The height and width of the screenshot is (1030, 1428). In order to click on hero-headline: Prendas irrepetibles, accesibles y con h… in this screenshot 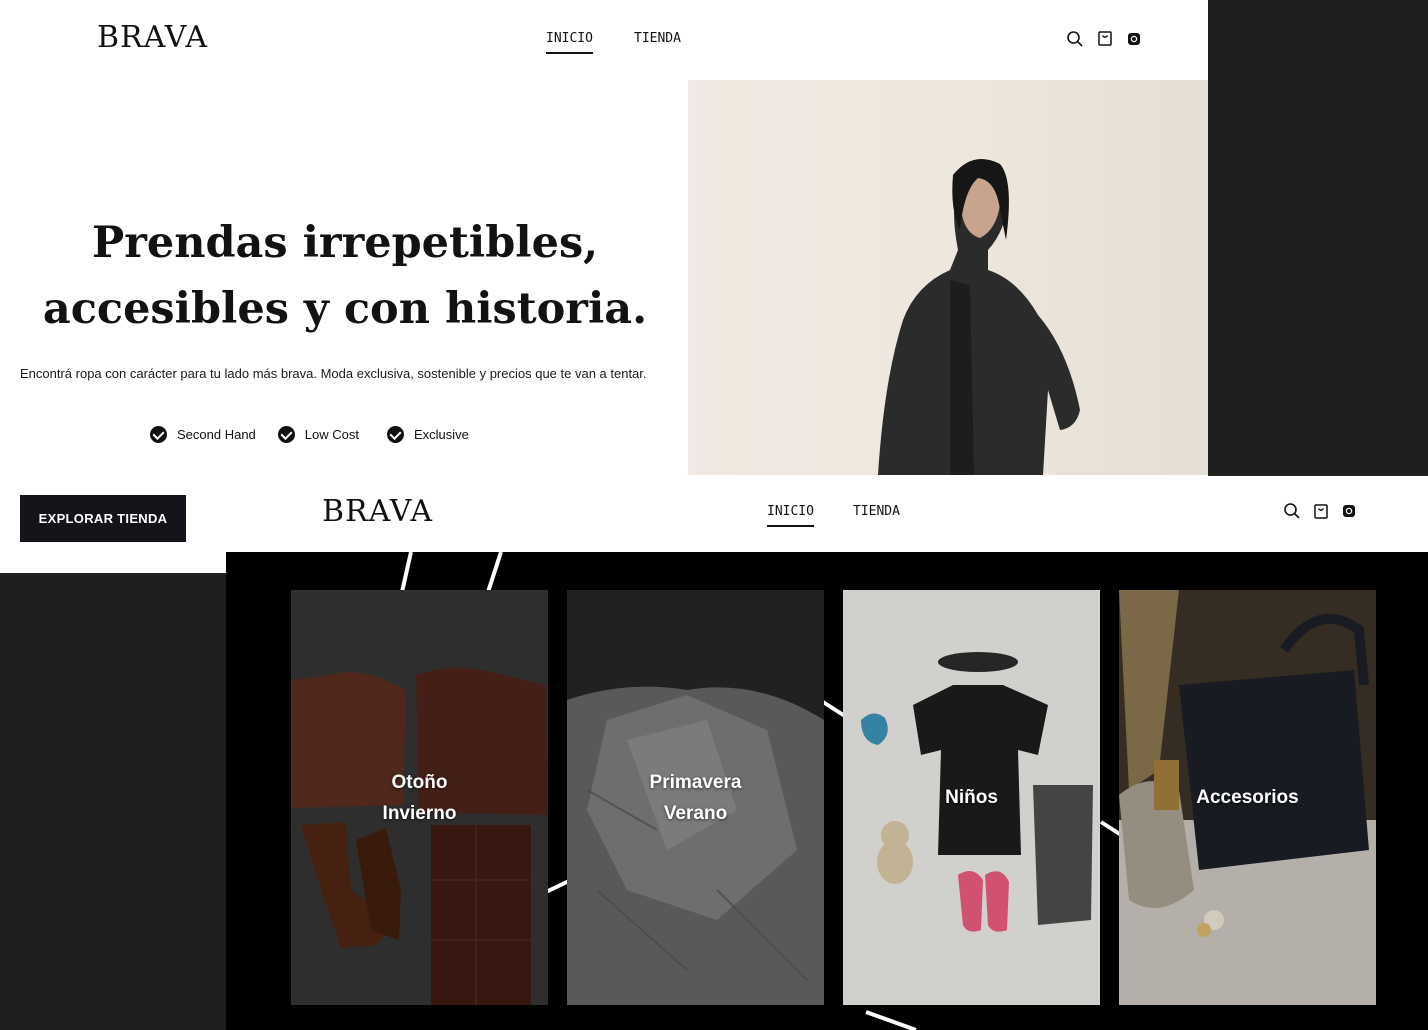, I will do `click(345, 276)`.